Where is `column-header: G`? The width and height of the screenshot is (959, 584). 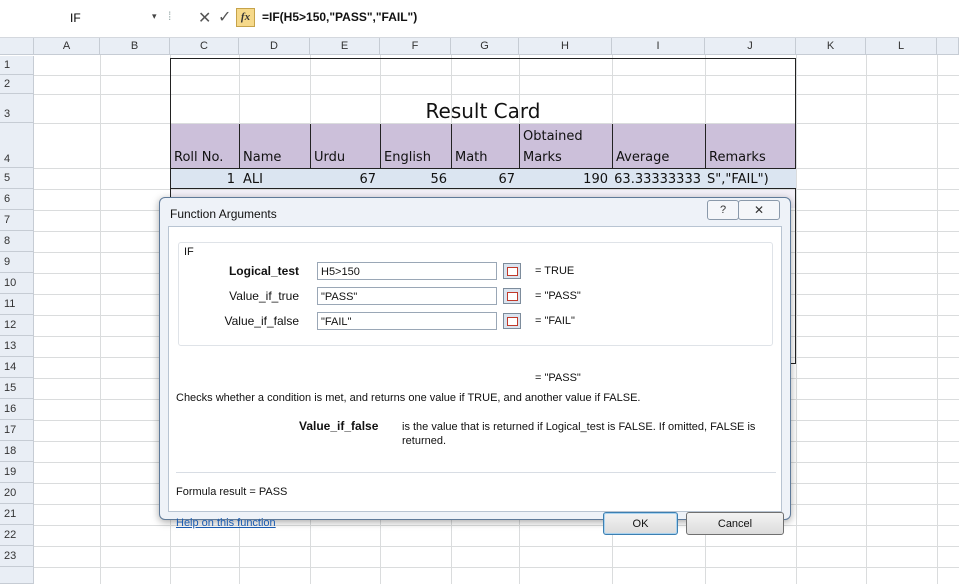
column-header: G is located at coordinates (485, 46).